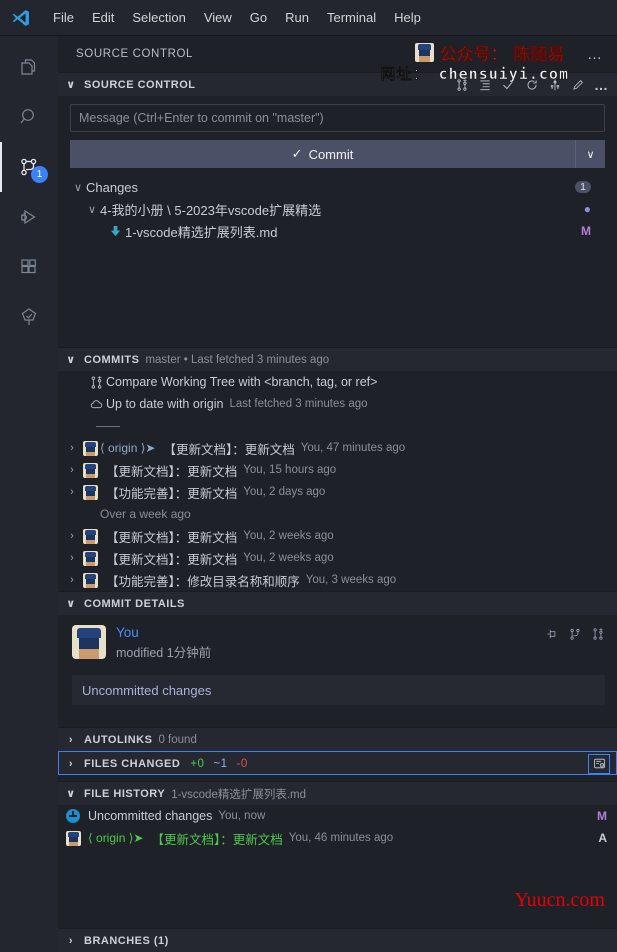 The height and width of the screenshot is (952, 617). What do you see at coordinates (29, 267) in the screenshot?
I see `activity-item-extensions` at bounding box center [29, 267].